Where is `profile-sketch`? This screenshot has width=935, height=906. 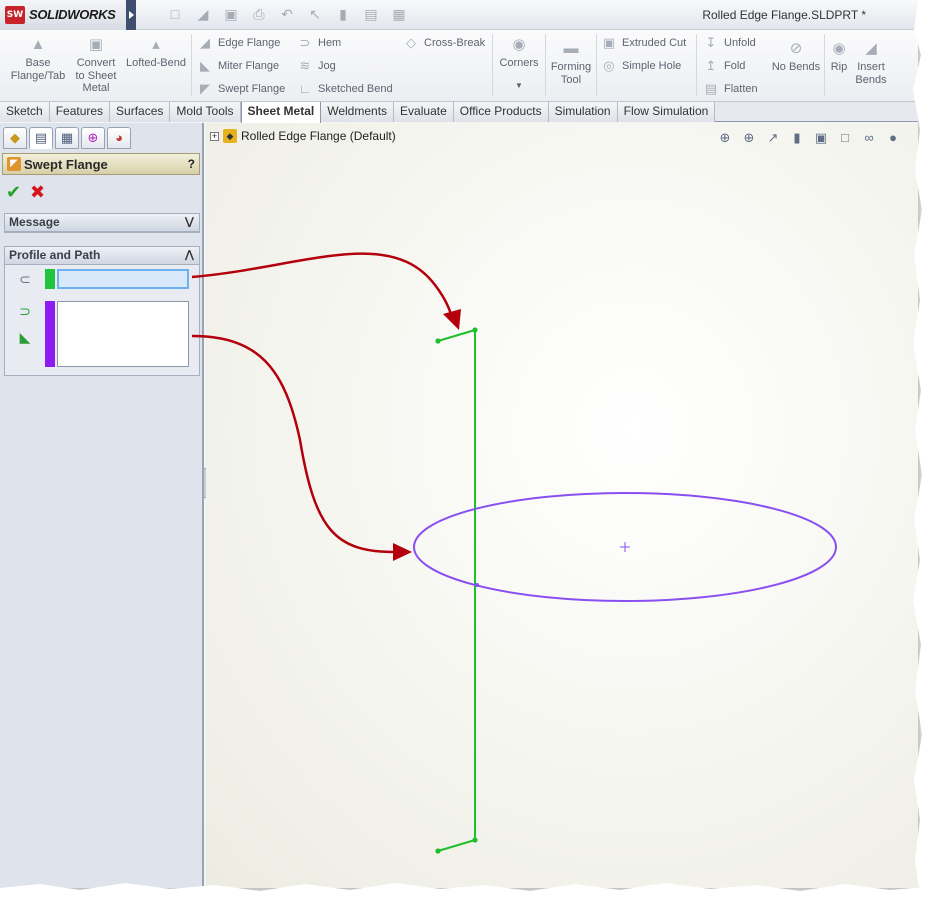 profile-sketch is located at coordinates (456, 590).